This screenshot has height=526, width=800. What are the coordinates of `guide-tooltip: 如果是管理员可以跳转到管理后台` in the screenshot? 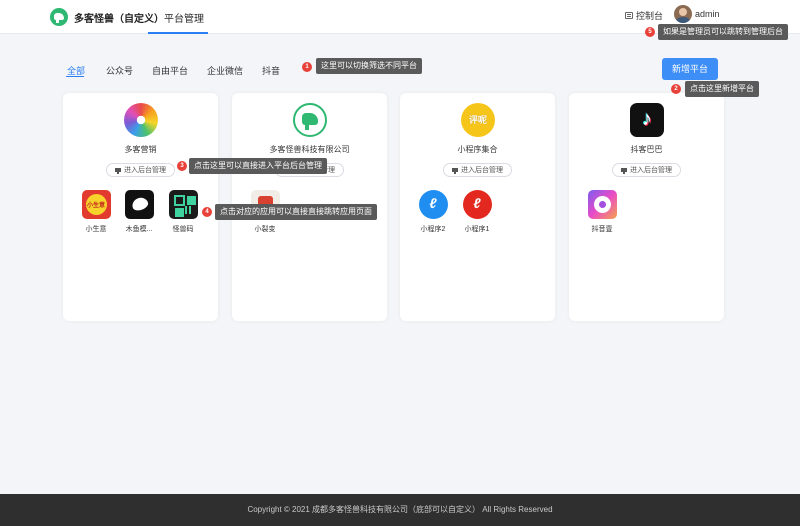 It's located at (723, 32).